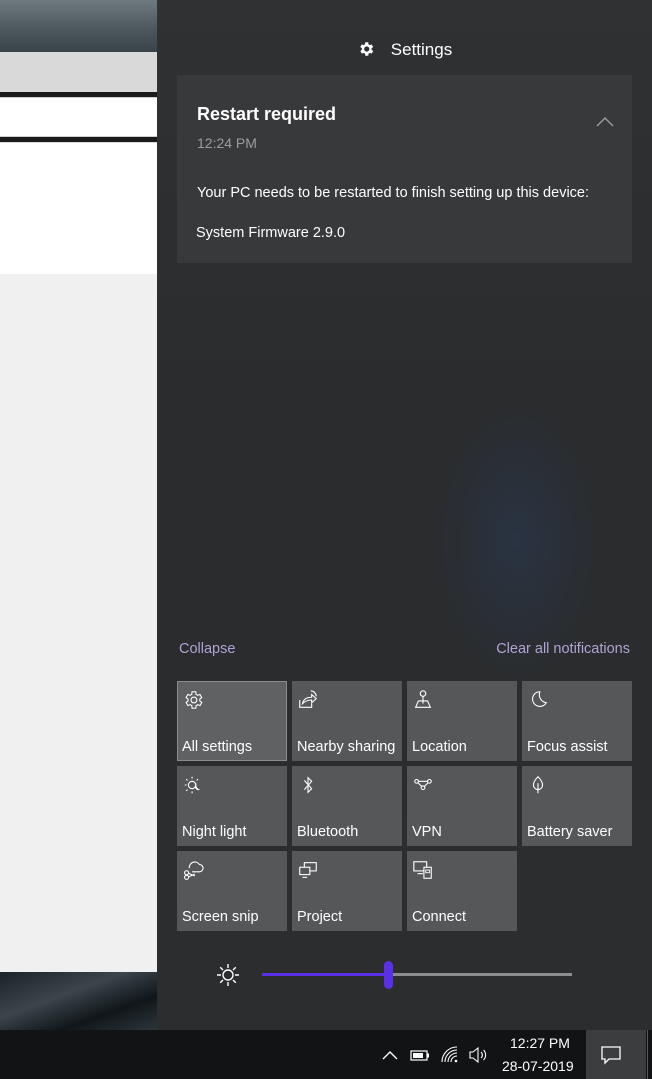 This screenshot has width=652, height=1079. What do you see at coordinates (570, 832) in the screenshot?
I see `quick-action-label: Battery saver` at bounding box center [570, 832].